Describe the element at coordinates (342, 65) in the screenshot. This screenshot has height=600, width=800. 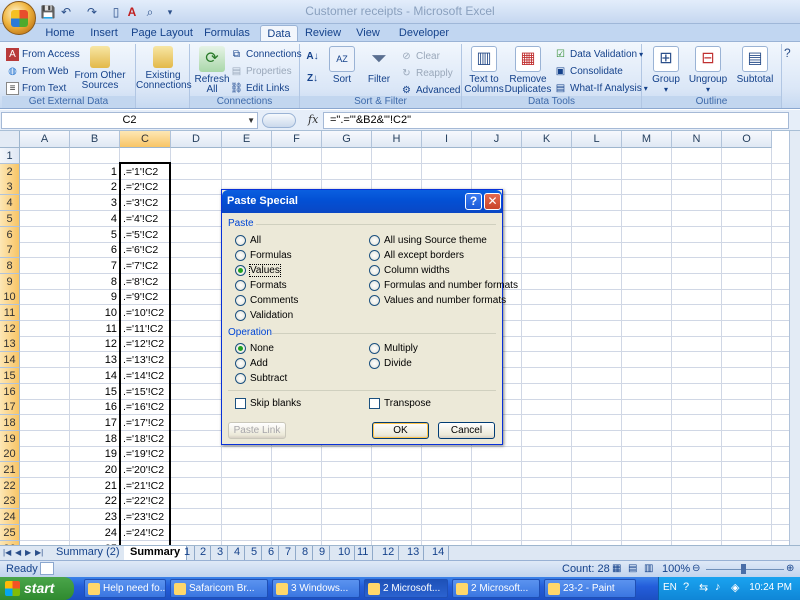
I see `sort-button: AZ Sort` at that location.